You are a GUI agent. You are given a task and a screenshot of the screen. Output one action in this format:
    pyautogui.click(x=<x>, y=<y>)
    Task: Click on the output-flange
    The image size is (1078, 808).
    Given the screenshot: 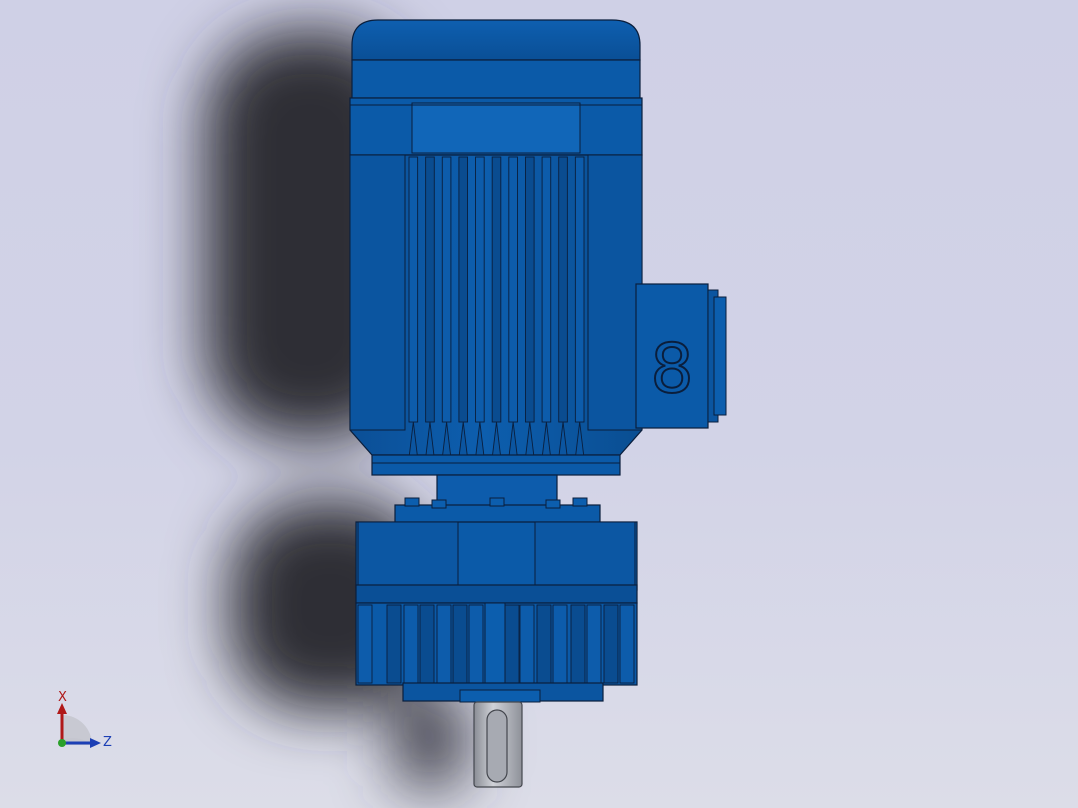 What is the action you would take?
    pyautogui.click(x=503, y=692)
    